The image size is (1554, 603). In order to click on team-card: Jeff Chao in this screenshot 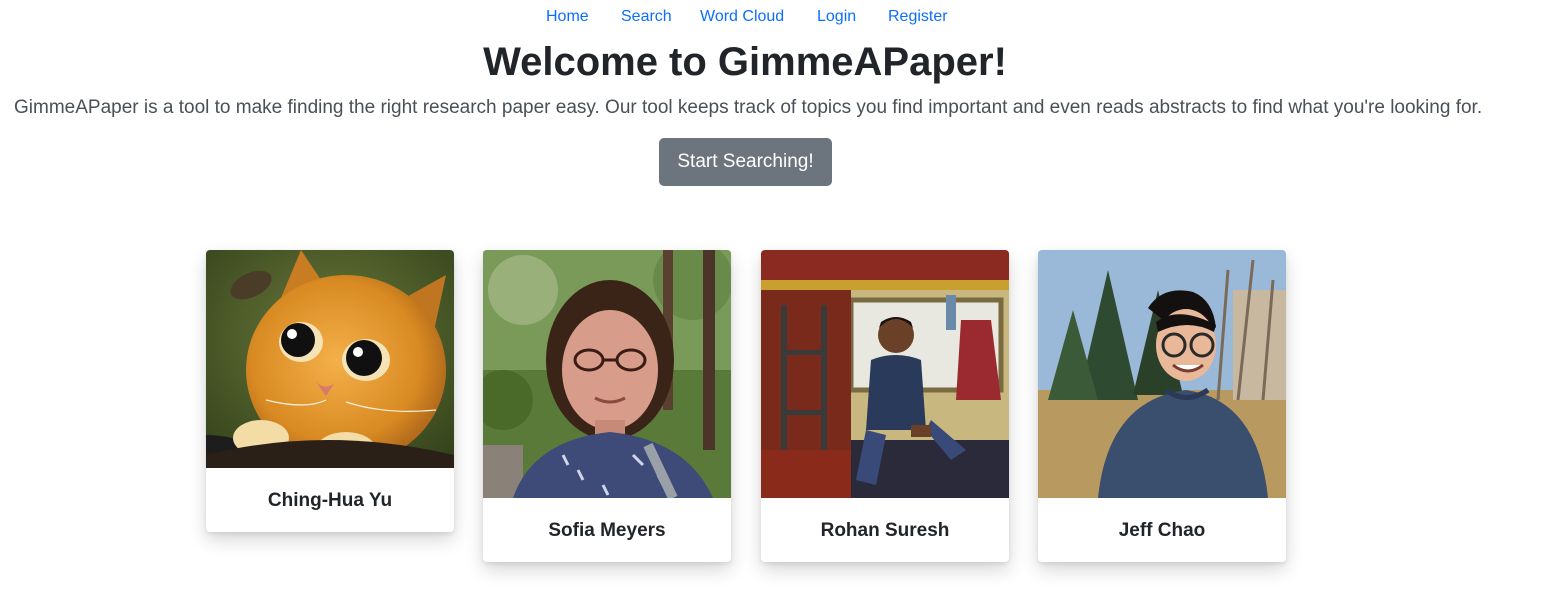, I will do `click(1162, 406)`.